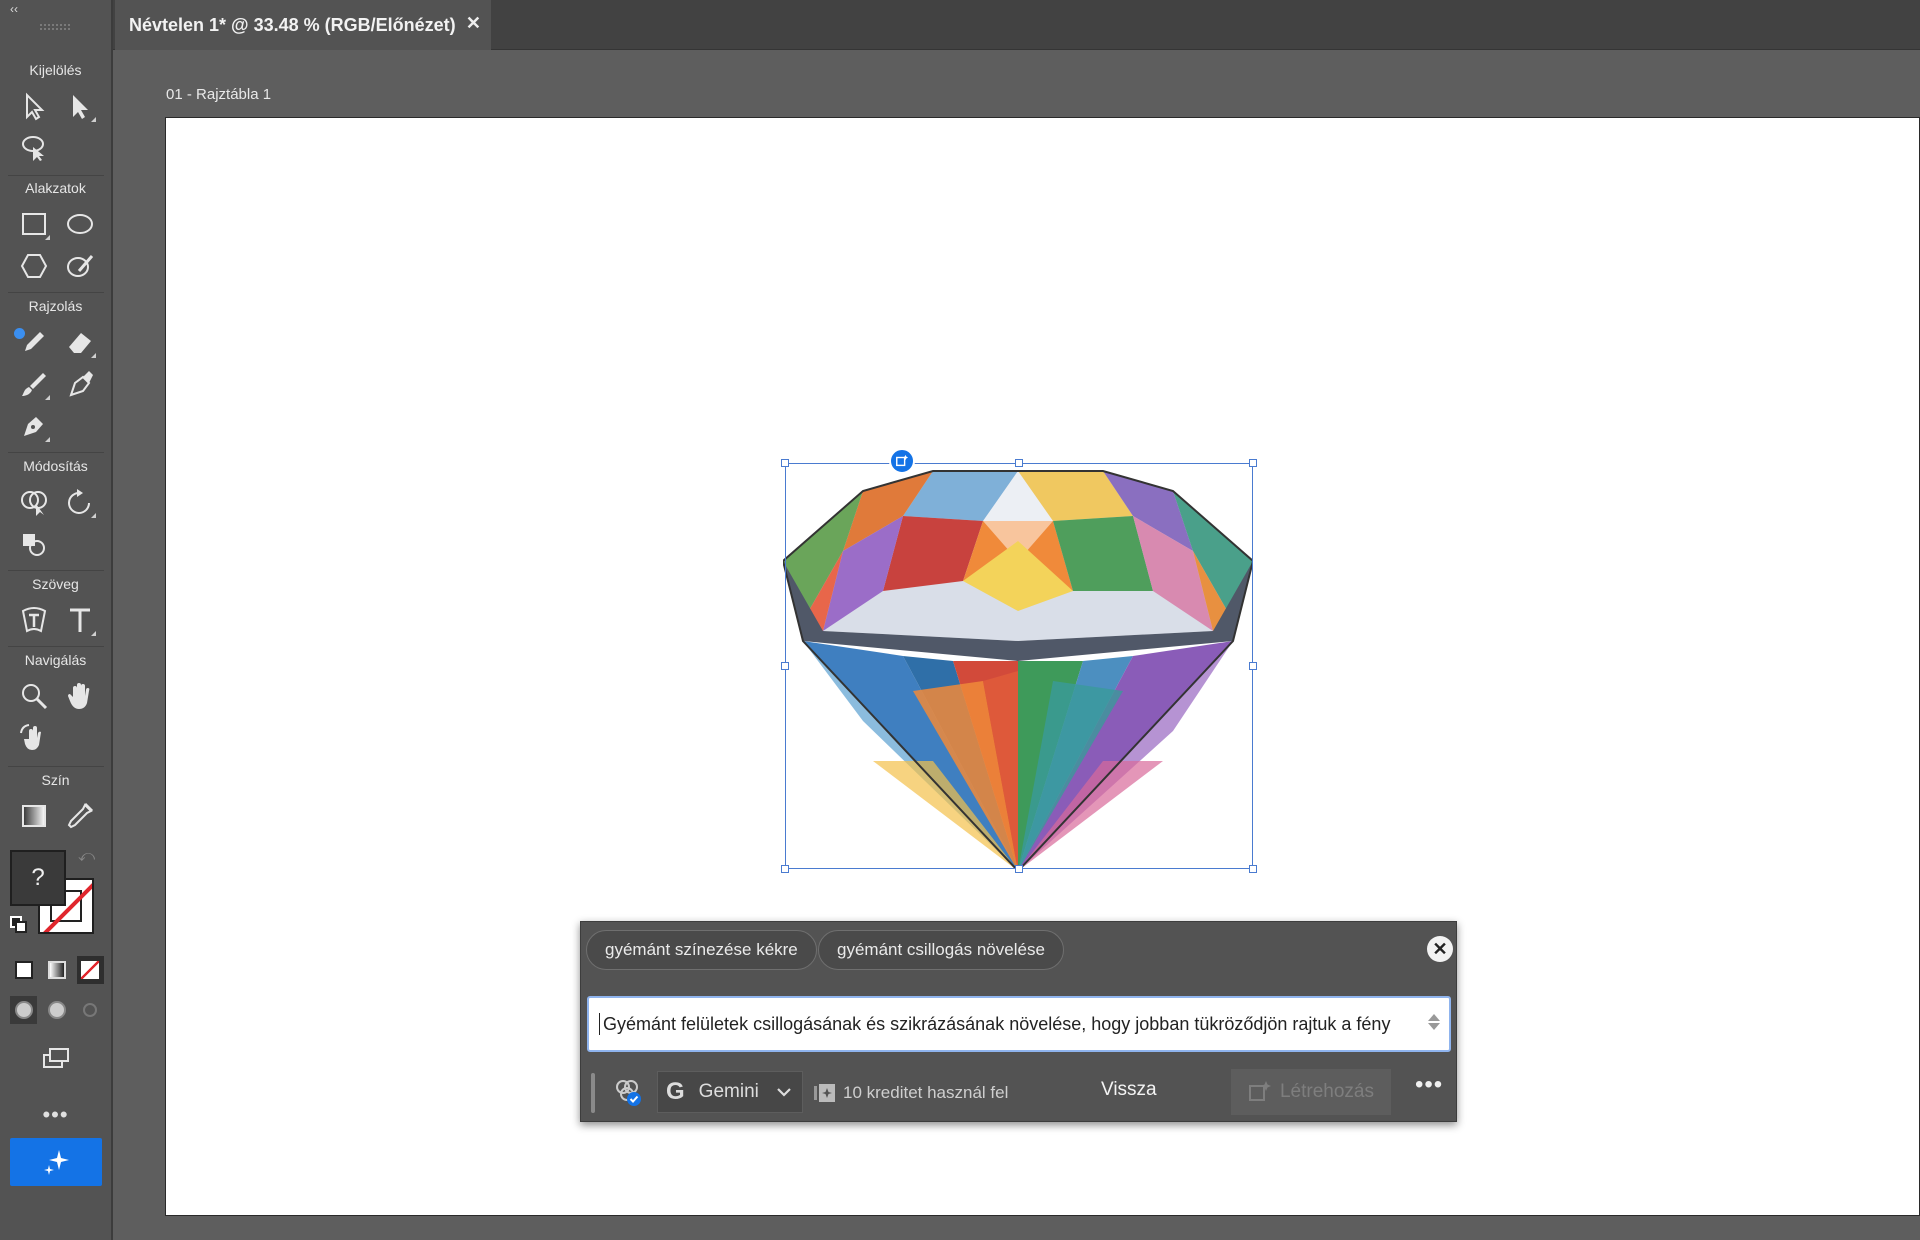  Describe the element at coordinates (785, 463) in the screenshot. I see `handle-top-left` at that location.